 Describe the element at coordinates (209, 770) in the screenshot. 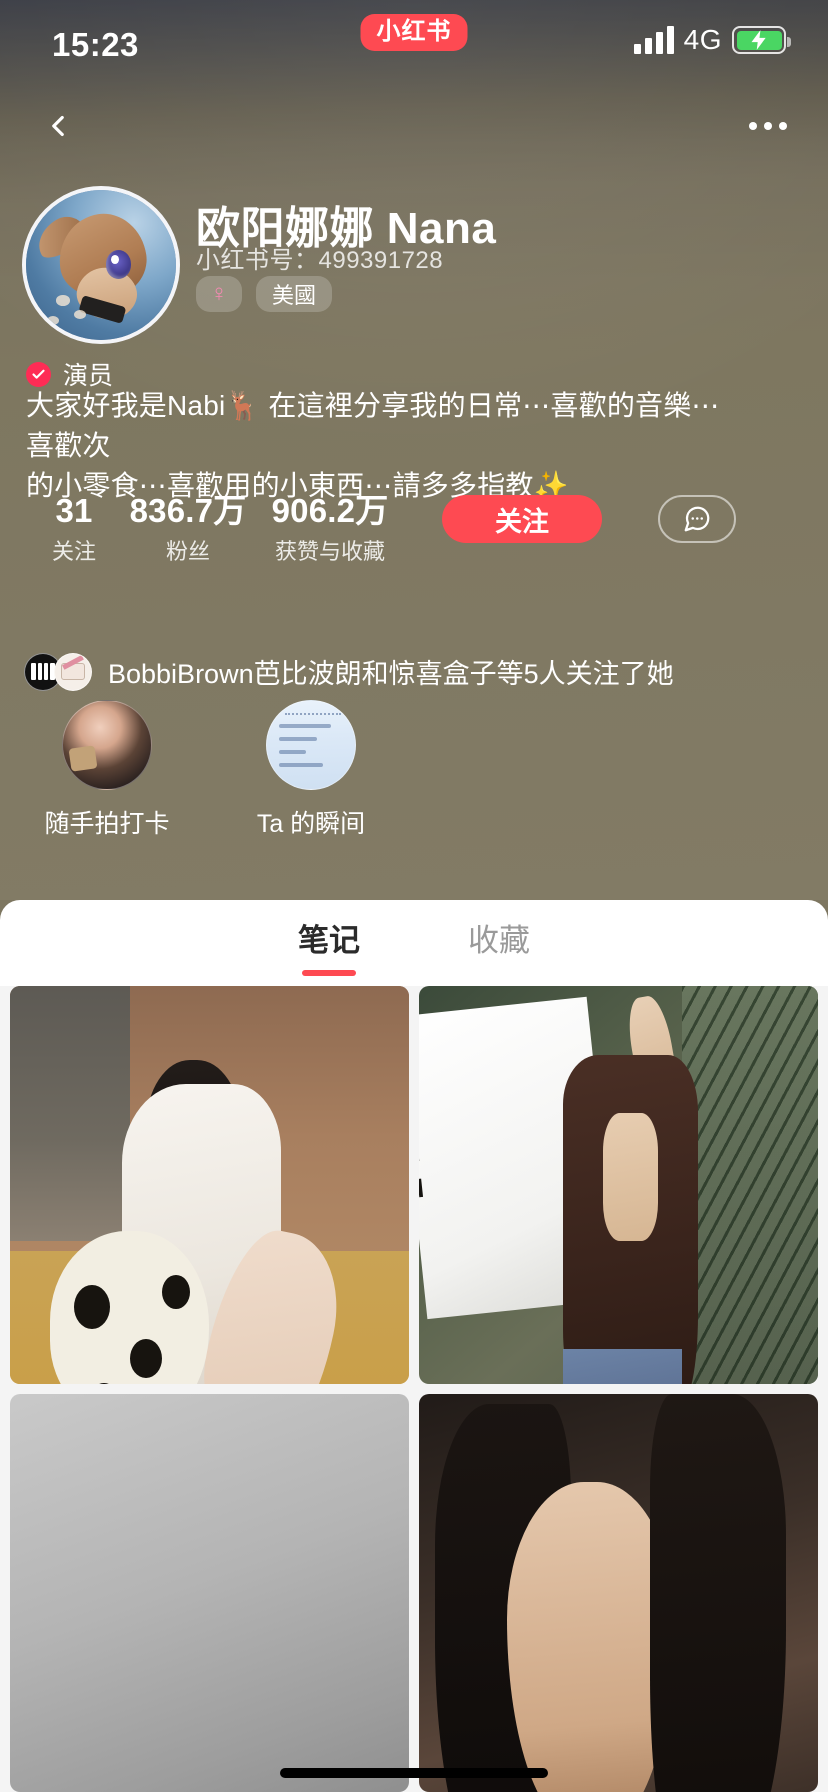

I see `album-row: 随手拍打卡 Ta 的瞬间` at that location.